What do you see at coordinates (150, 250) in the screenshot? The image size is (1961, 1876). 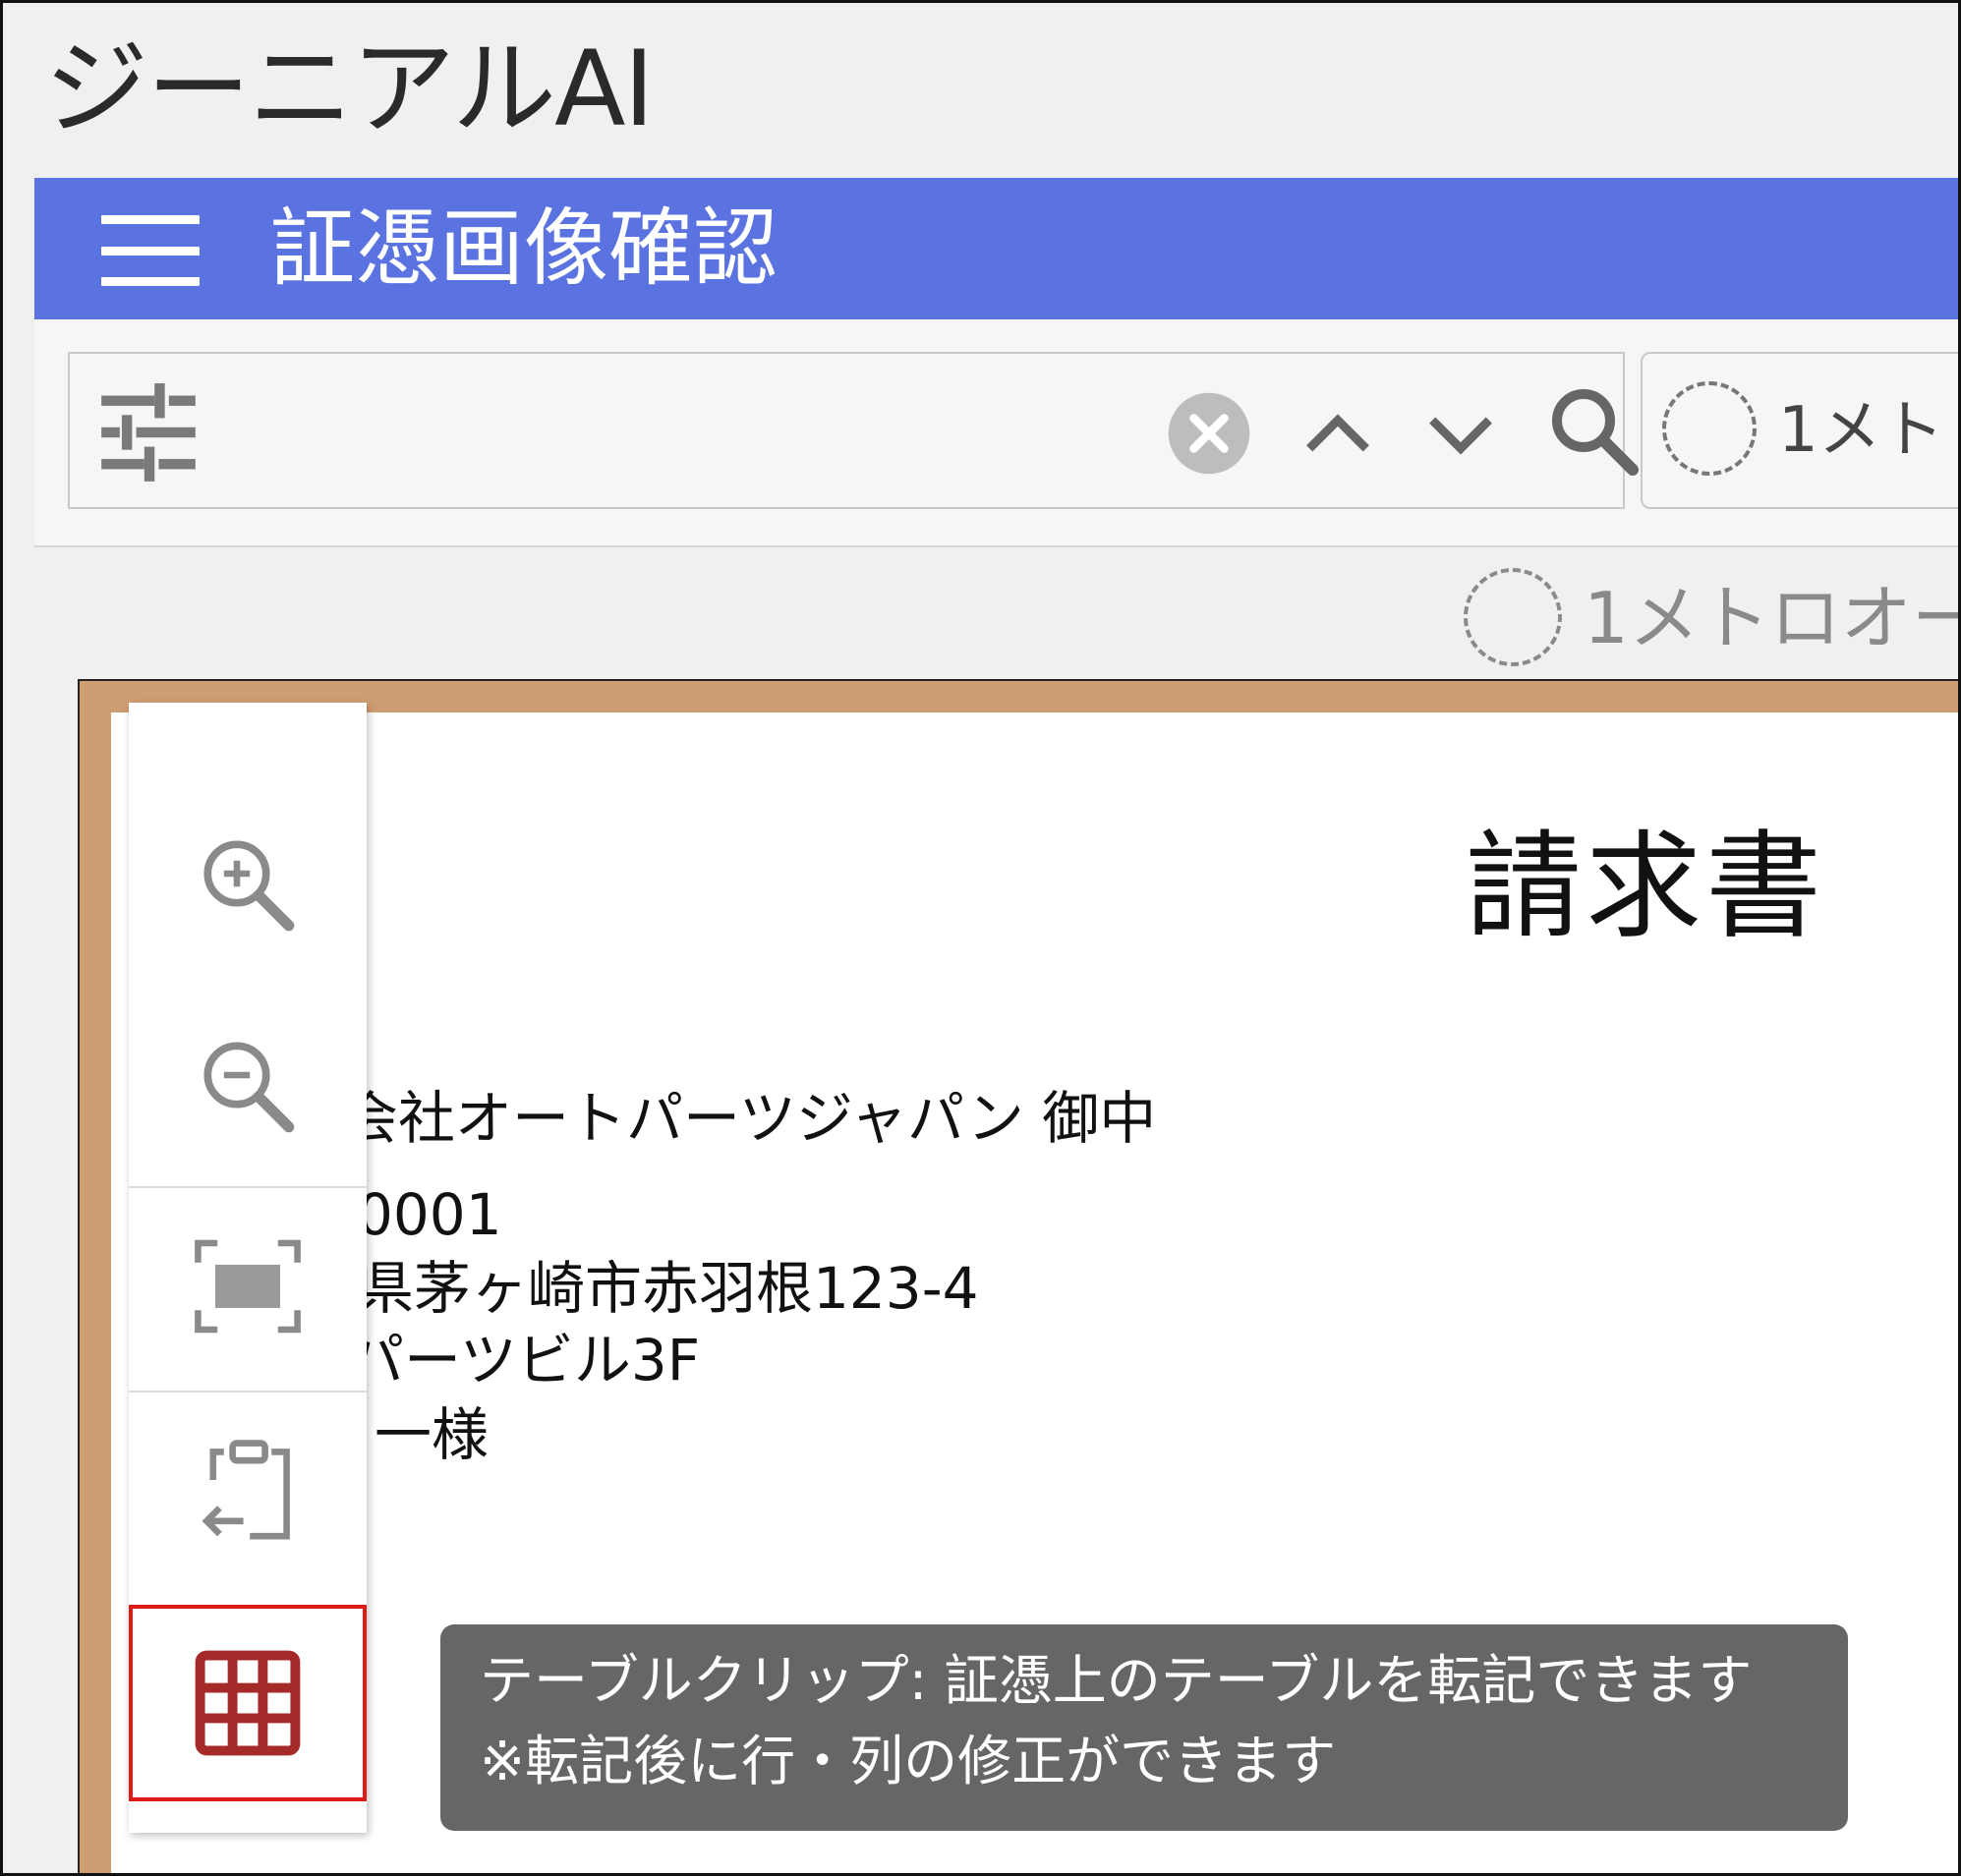 I see `hamburger-menu-icon` at bounding box center [150, 250].